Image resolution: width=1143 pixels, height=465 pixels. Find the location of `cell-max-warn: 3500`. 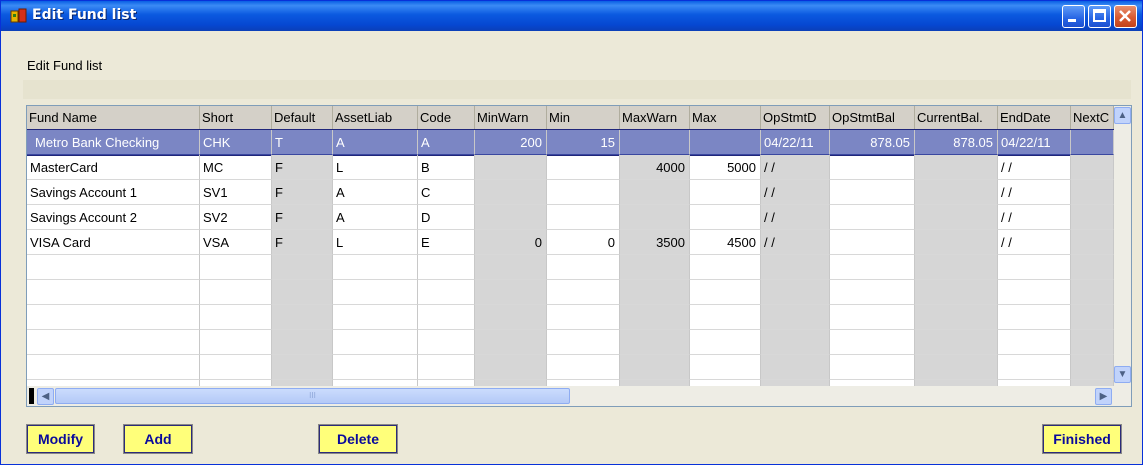

cell-max-warn: 3500 is located at coordinates (655, 242).